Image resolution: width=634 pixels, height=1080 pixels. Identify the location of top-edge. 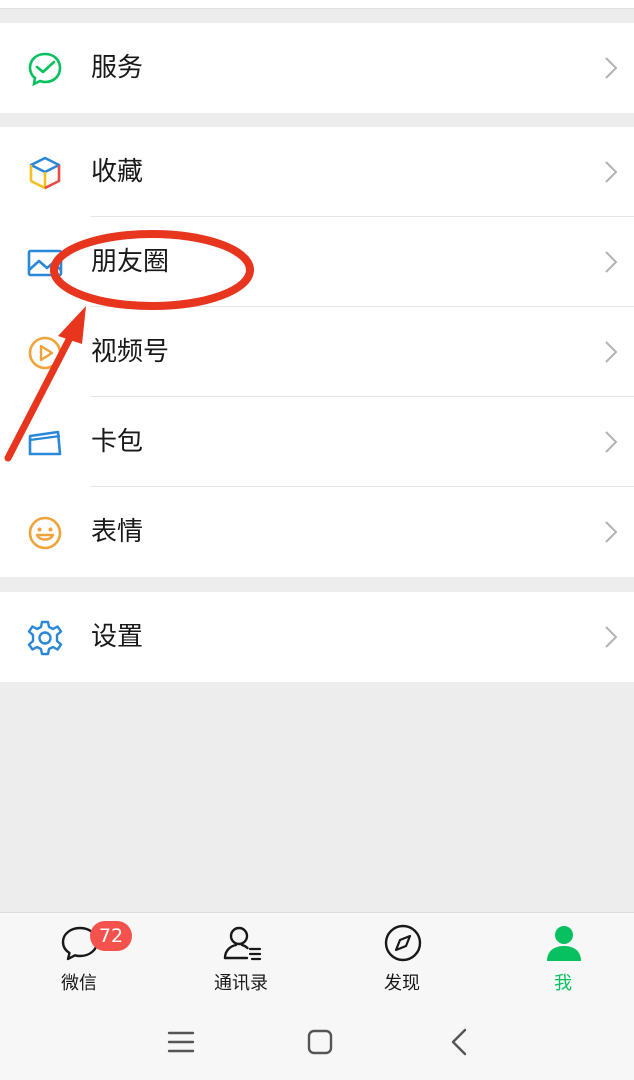
(317, 4).